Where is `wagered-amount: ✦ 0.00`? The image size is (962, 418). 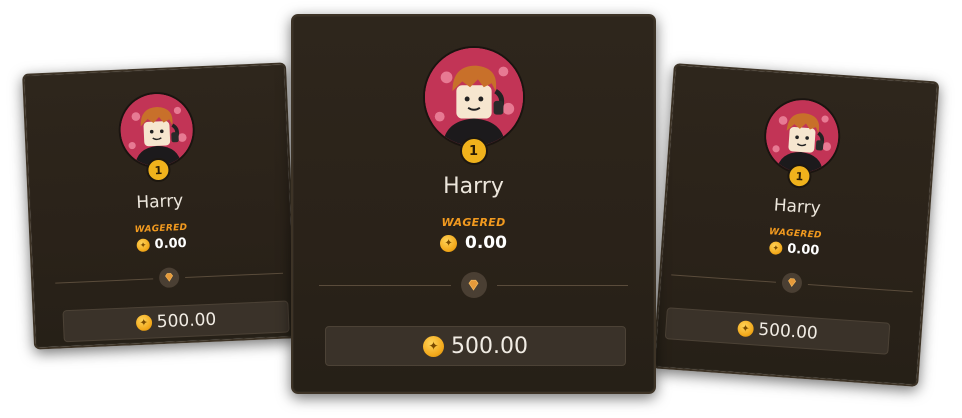
wagered-amount: ✦ 0.00 is located at coordinates (473, 243).